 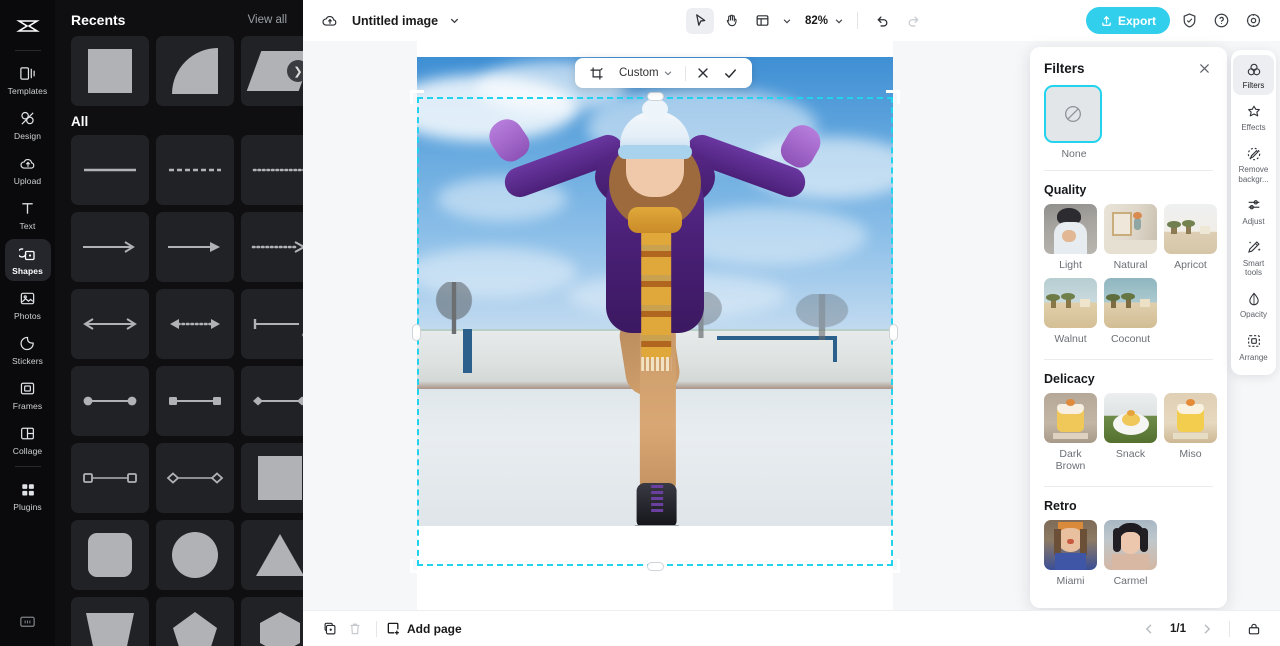 I want to click on shape-trapezoid, so click(x=110, y=621).